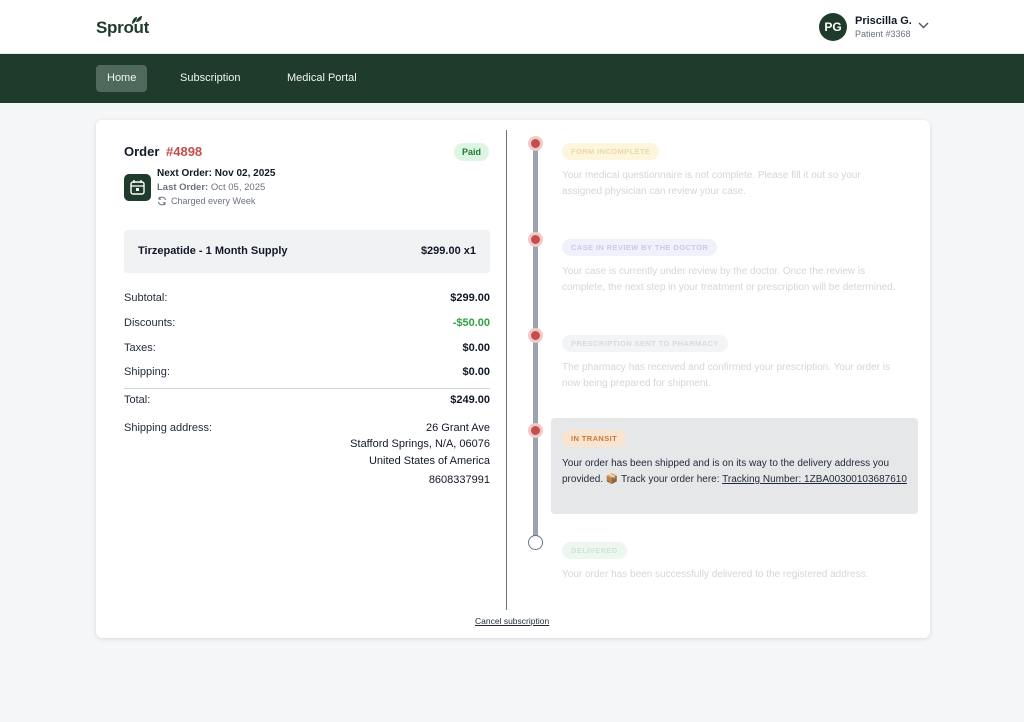 The height and width of the screenshot is (722, 1024). I want to click on total-value: $249.00, so click(470, 400).